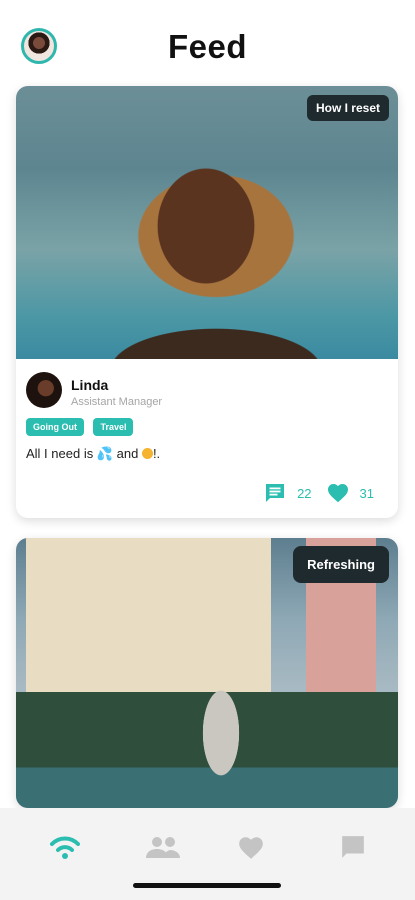 Image resolution: width=415 pixels, height=900 pixels. What do you see at coordinates (318, 493) in the screenshot?
I see `post-stats: 22 31` at bounding box center [318, 493].